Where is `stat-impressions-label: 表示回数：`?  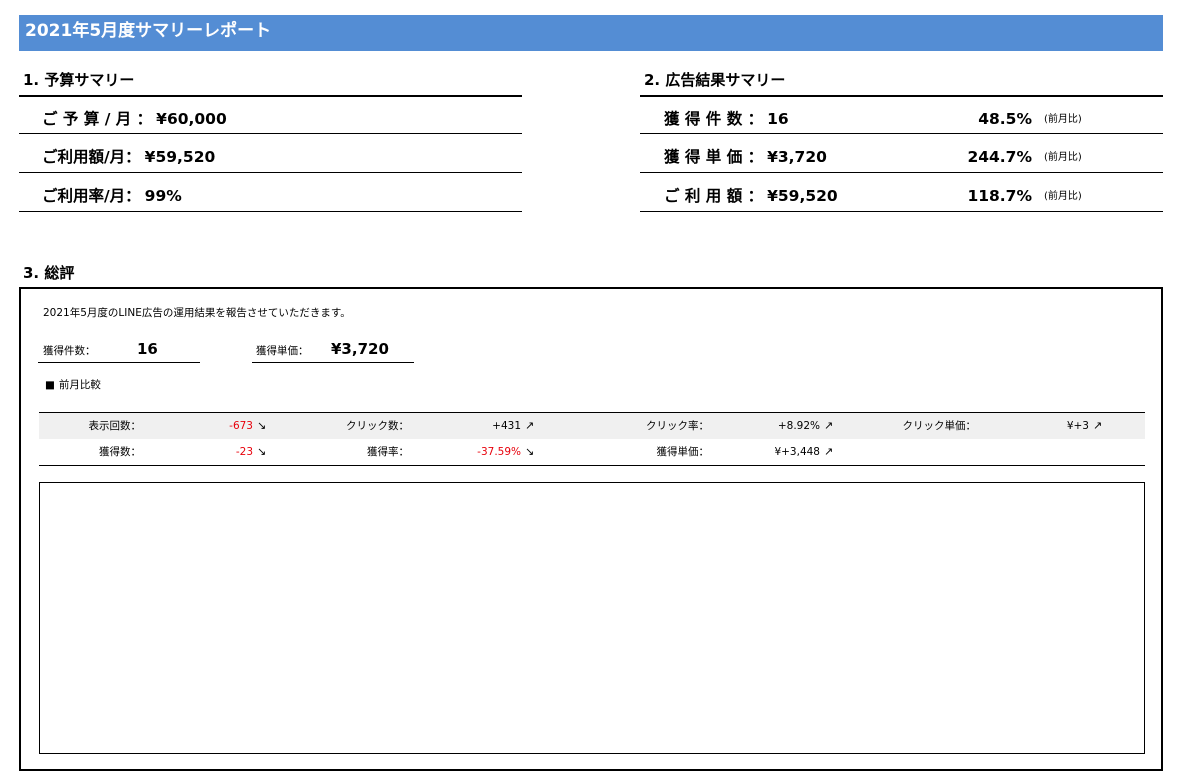 stat-impressions-label: 表示回数： is located at coordinates (115, 426).